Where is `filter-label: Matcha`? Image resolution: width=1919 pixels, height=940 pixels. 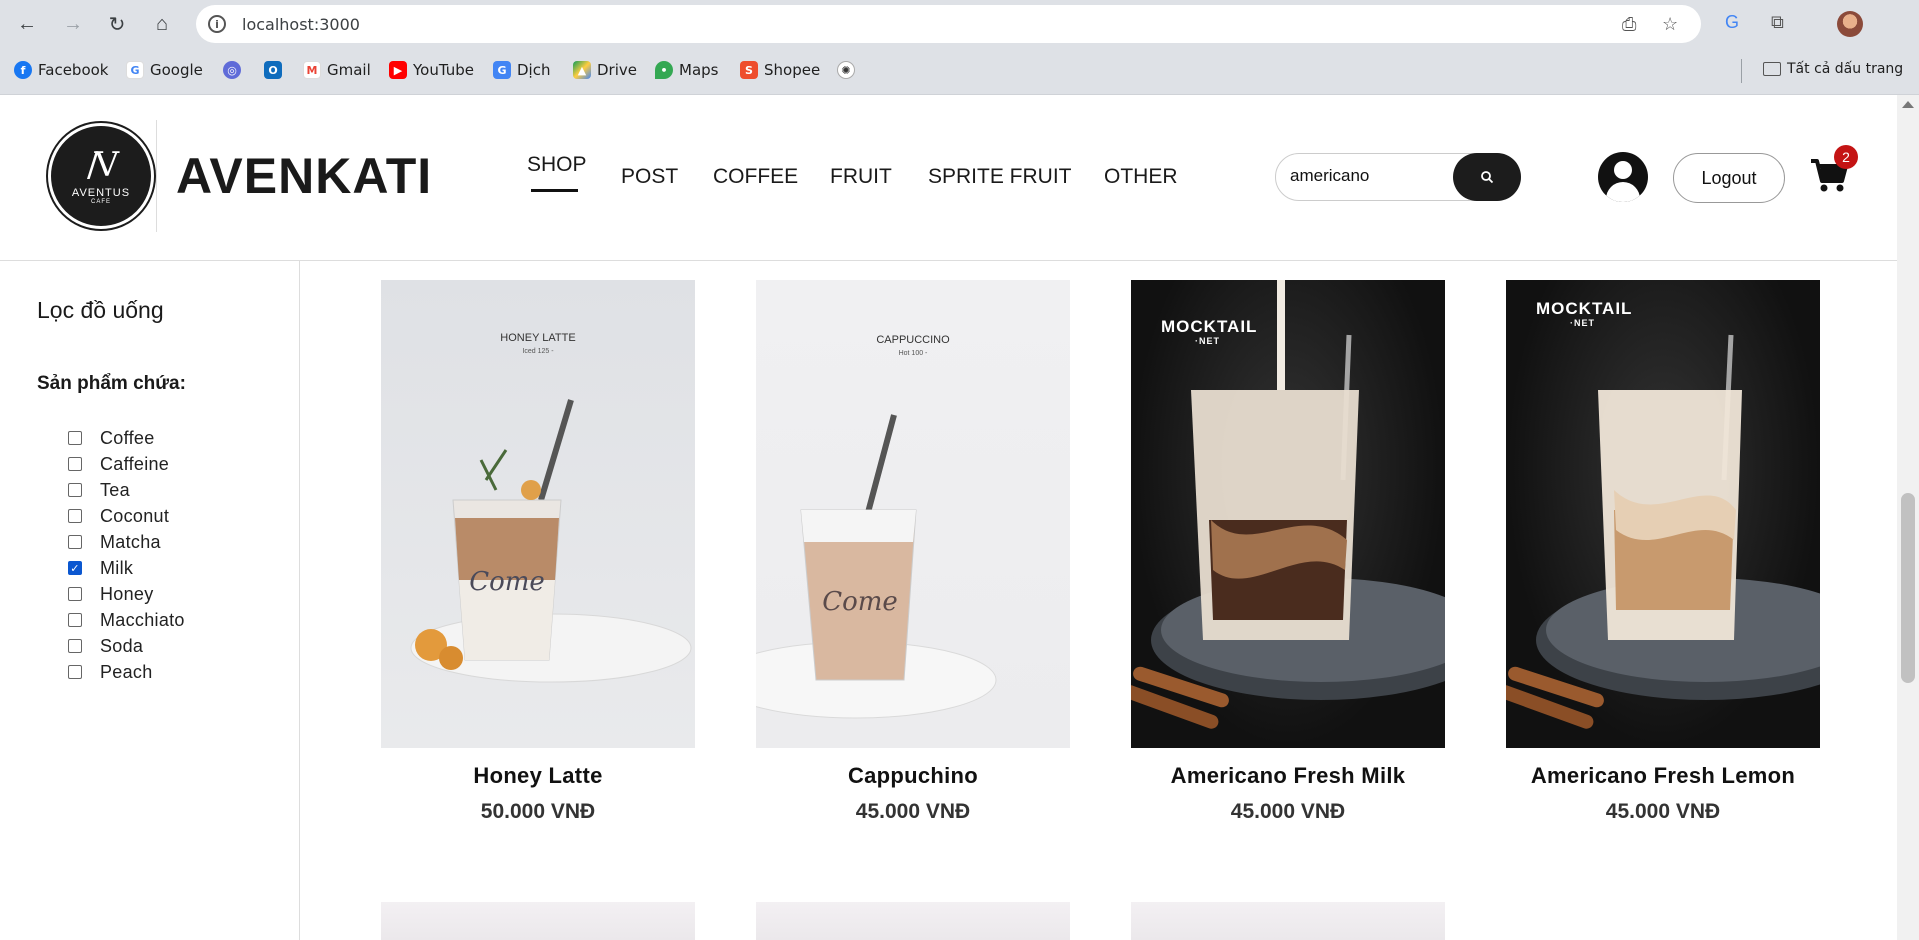
filter-label: Matcha is located at coordinates (130, 541).